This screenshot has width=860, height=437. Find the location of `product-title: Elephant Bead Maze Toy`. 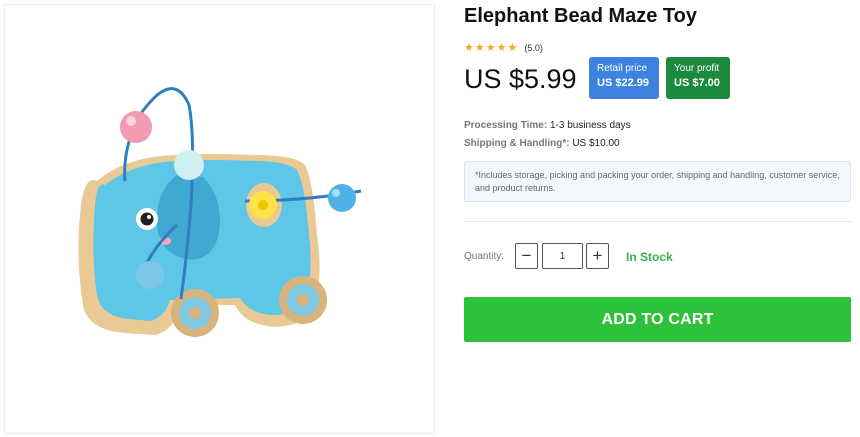

product-title: Elephant Bead Maze Toy is located at coordinates (581, 16).